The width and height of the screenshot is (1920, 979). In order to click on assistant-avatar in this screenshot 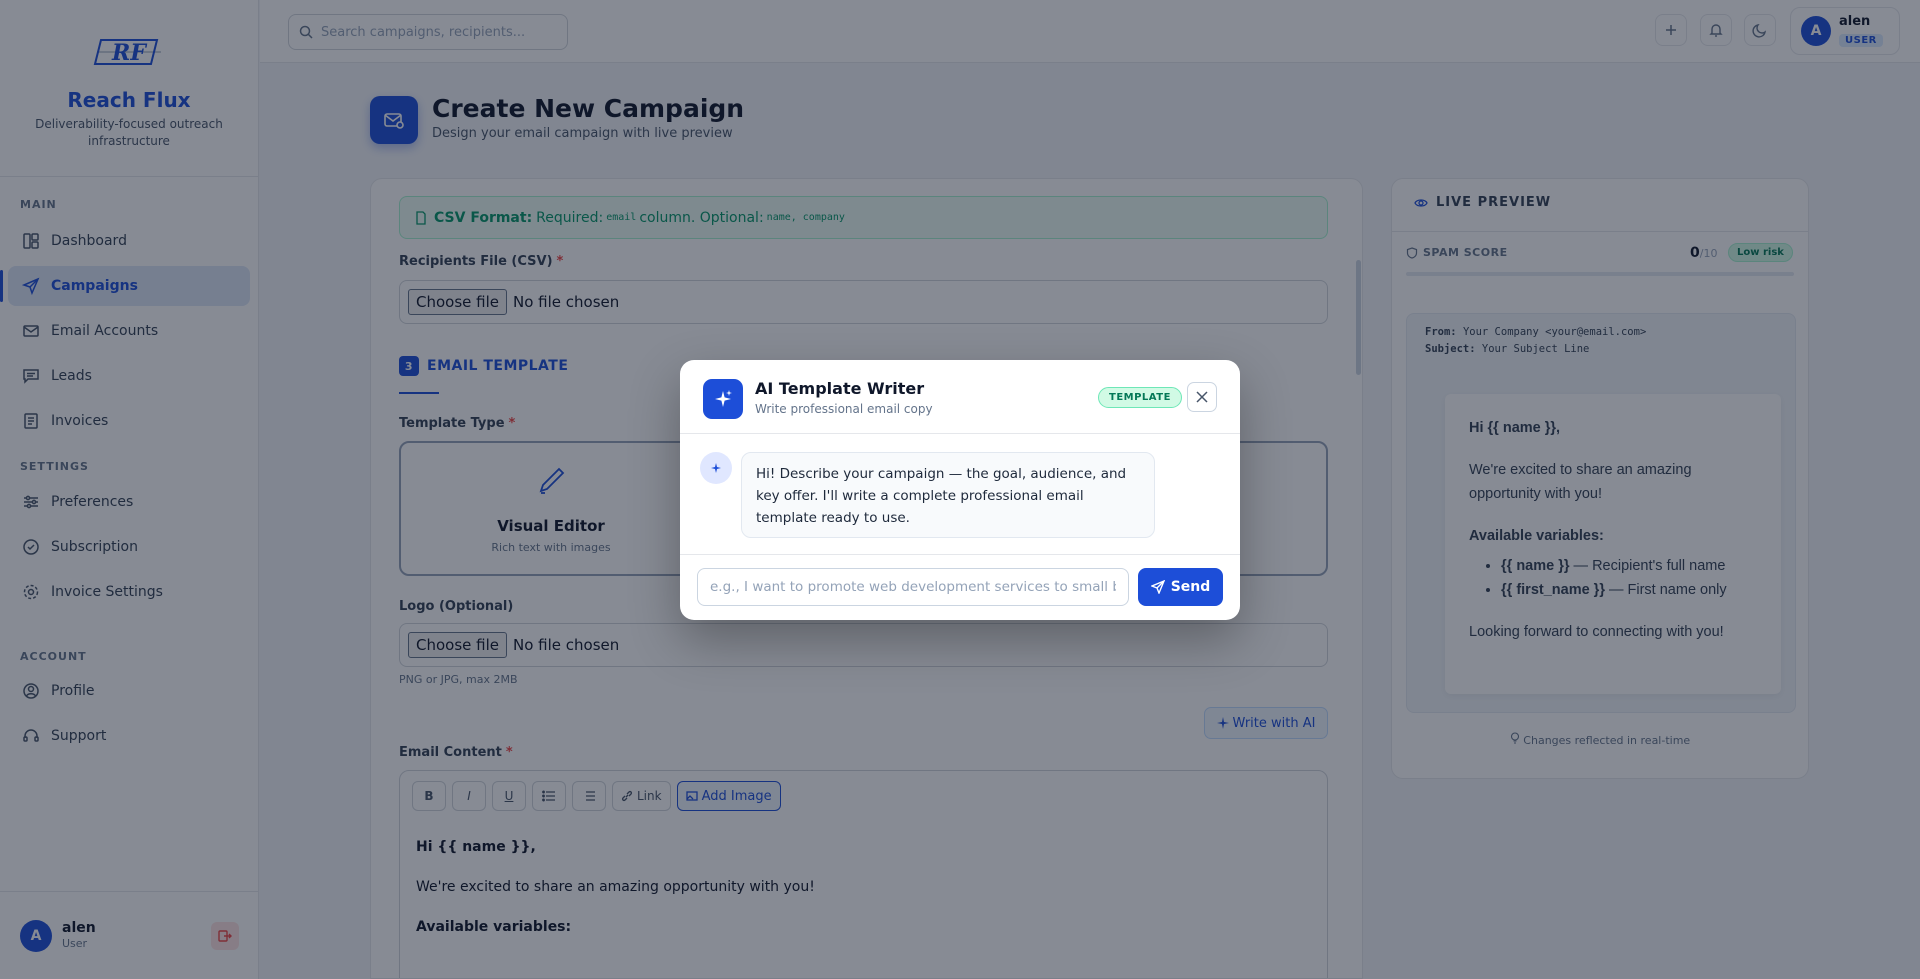, I will do `click(716, 468)`.